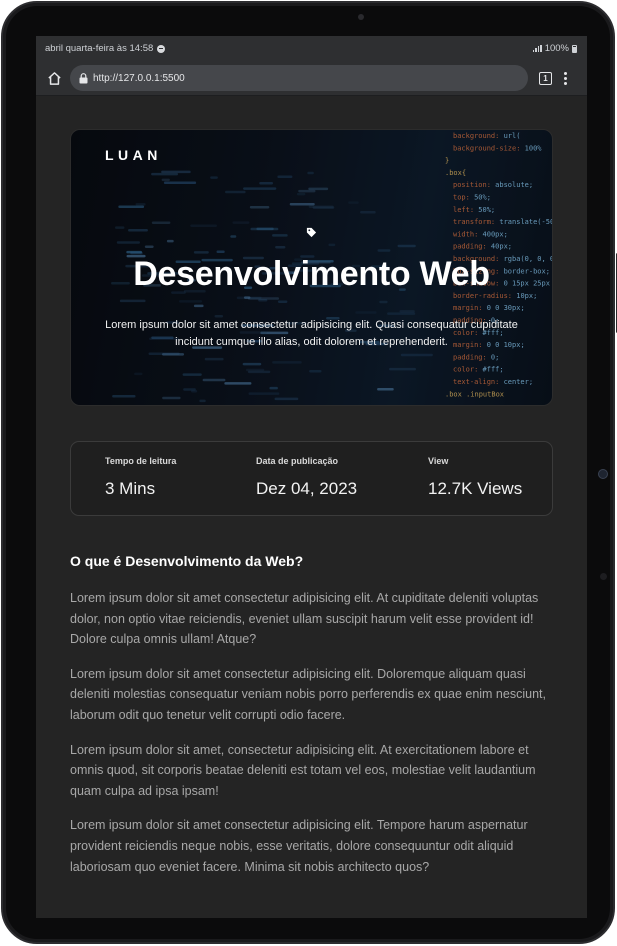  Describe the element at coordinates (311, 234) in the screenshot. I see `tag-icon` at that location.